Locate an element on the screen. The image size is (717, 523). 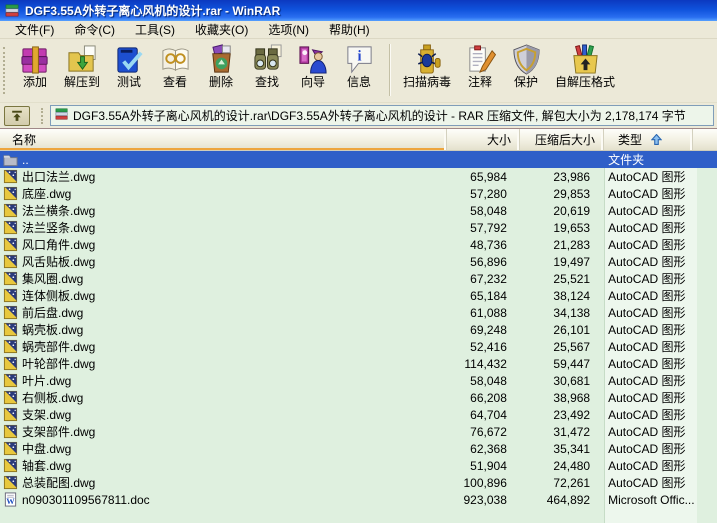
table-row: W 总装配图.dwg 100,896 72,261 AutoCAD 图形 is located at coordinates (358, 482).